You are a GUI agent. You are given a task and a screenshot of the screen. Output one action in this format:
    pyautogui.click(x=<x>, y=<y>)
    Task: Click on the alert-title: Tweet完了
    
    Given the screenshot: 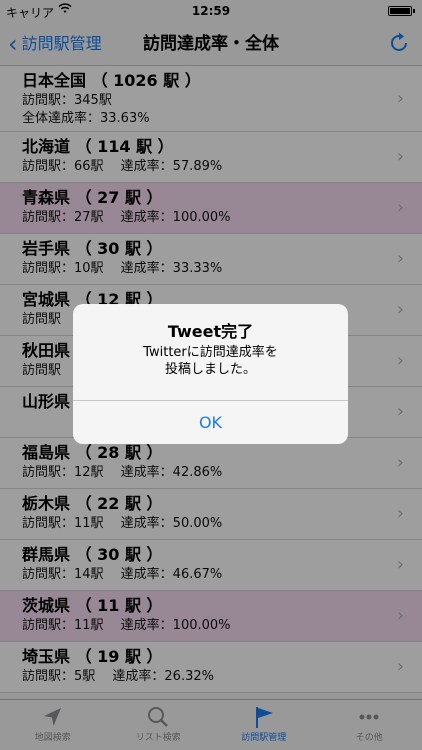 What is the action you would take?
    pyautogui.click(x=210, y=331)
    